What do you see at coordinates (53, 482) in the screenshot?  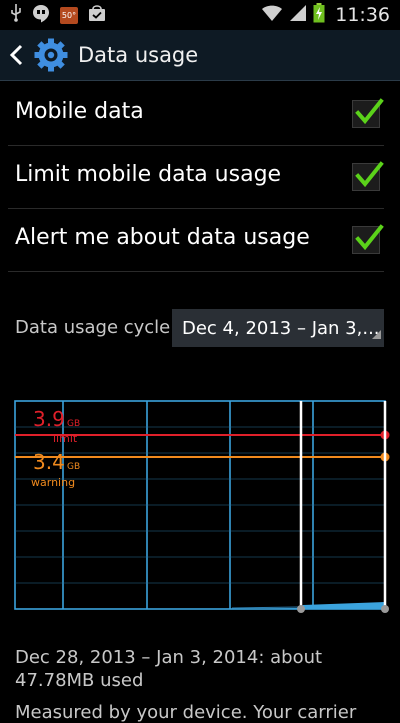 I see `warning-label: warning` at bounding box center [53, 482].